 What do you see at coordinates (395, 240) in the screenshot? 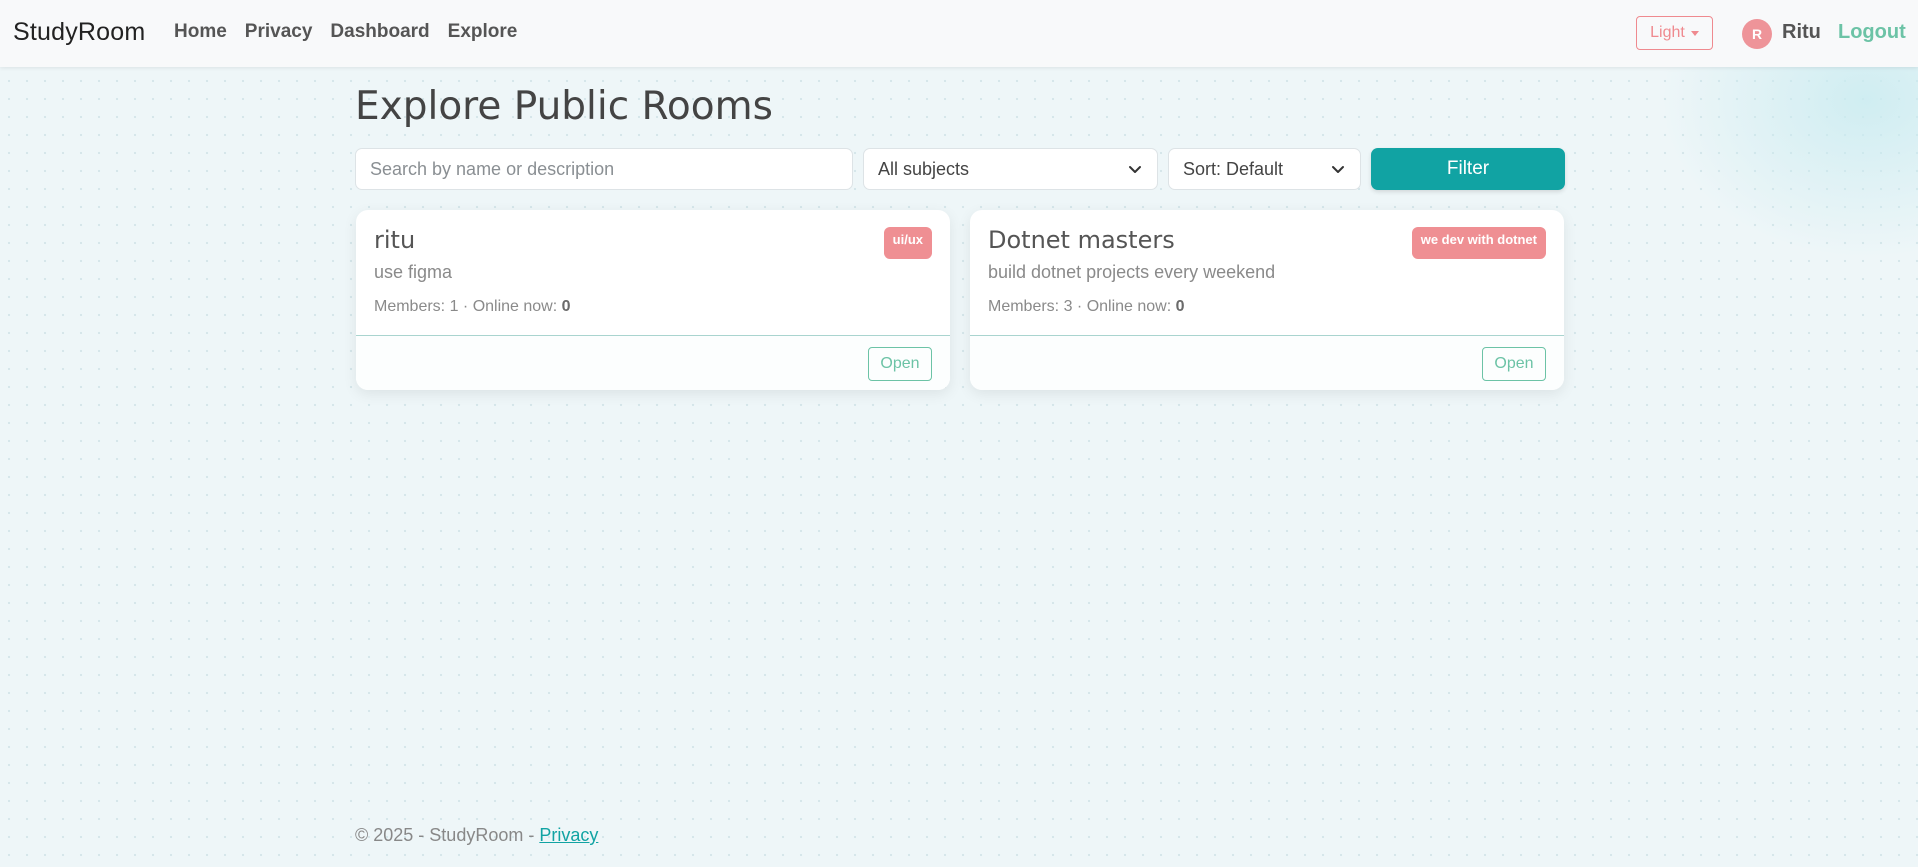
I see `room-name: ritu` at bounding box center [395, 240].